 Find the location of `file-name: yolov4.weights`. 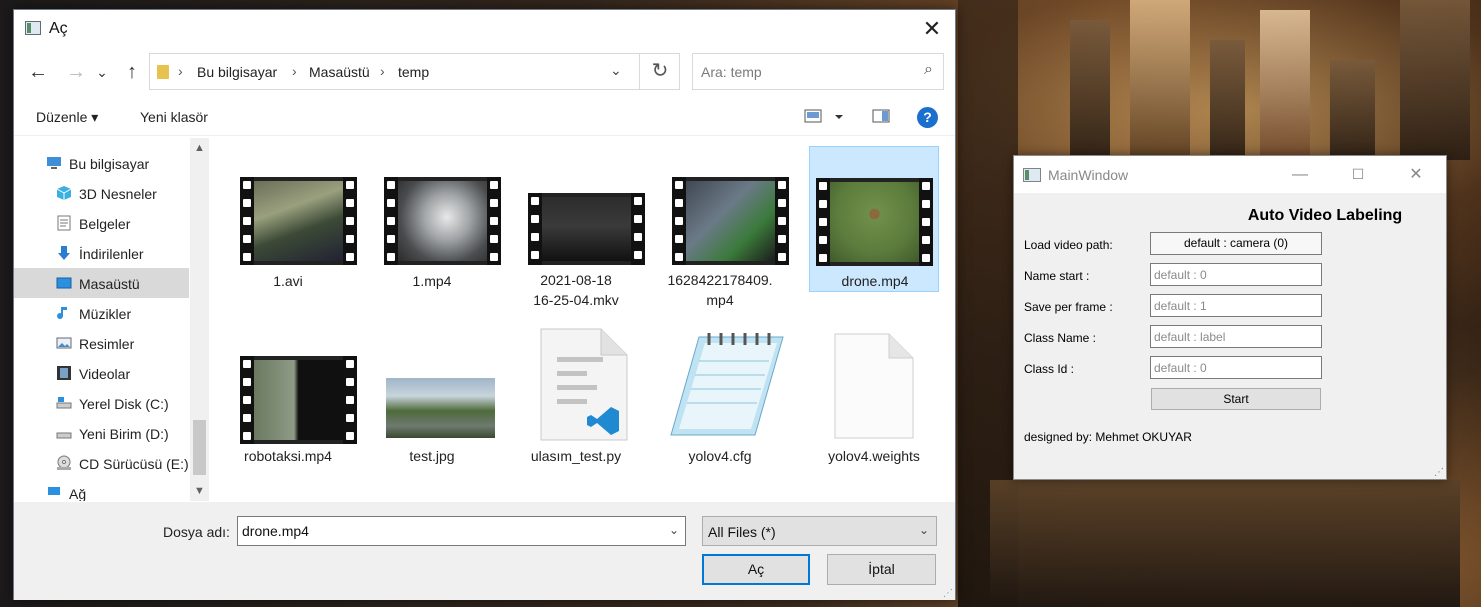

file-name: yolov4.weights is located at coordinates (874, 456).